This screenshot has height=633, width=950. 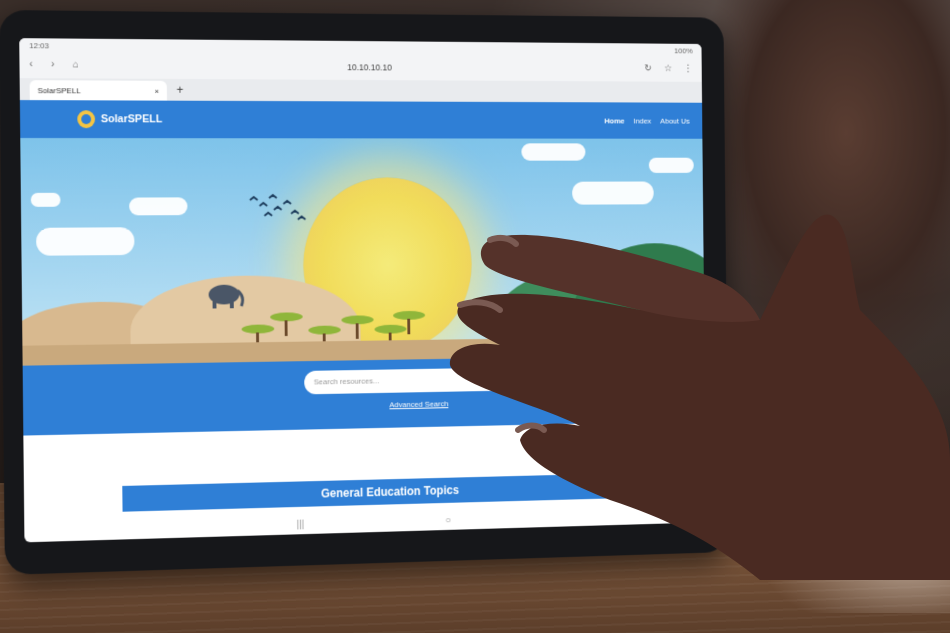 What do you see at coordinates (675, 120) in the screenshot?
I see `nav-about: About Us` at bounding box center [675, 120].